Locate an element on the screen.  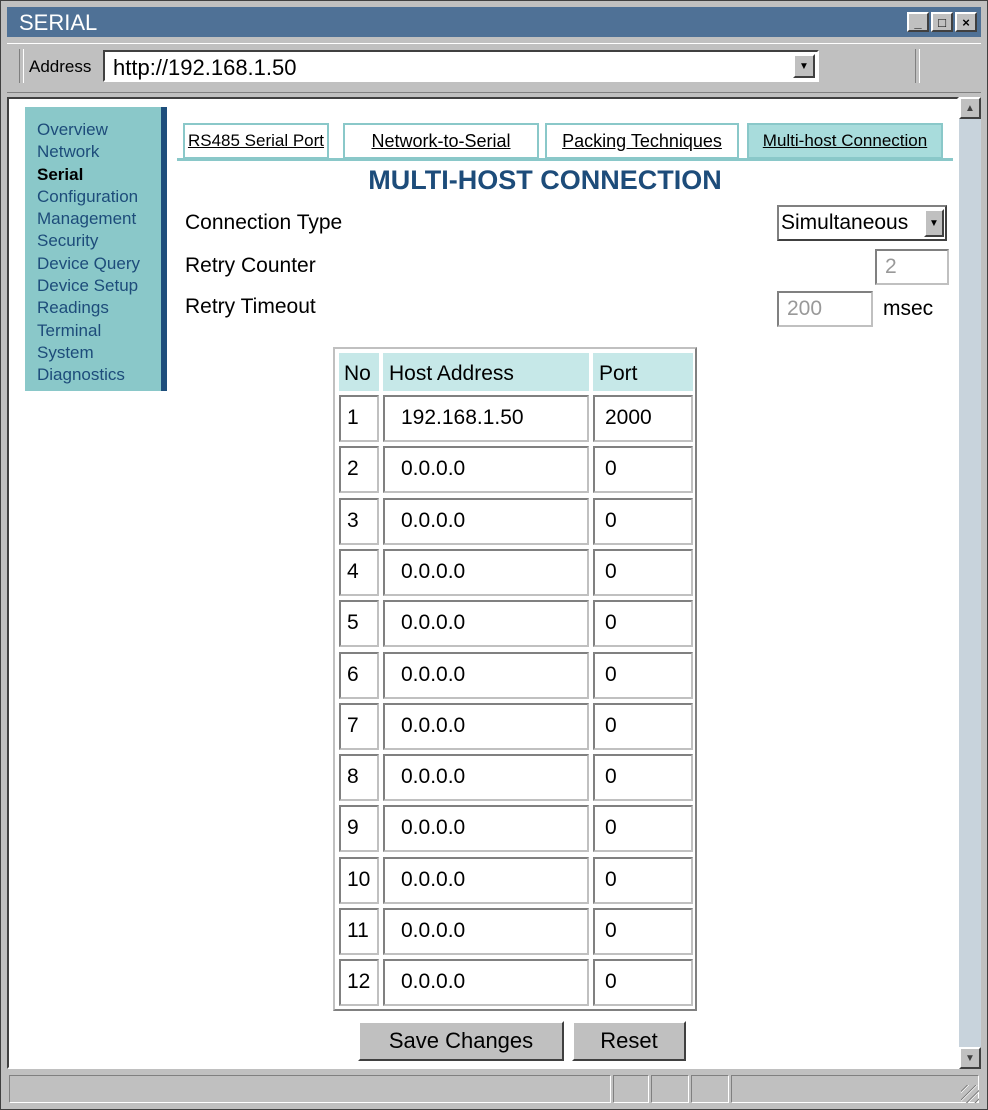
row-number-cell: 9 is located at coordinates (359, 829).